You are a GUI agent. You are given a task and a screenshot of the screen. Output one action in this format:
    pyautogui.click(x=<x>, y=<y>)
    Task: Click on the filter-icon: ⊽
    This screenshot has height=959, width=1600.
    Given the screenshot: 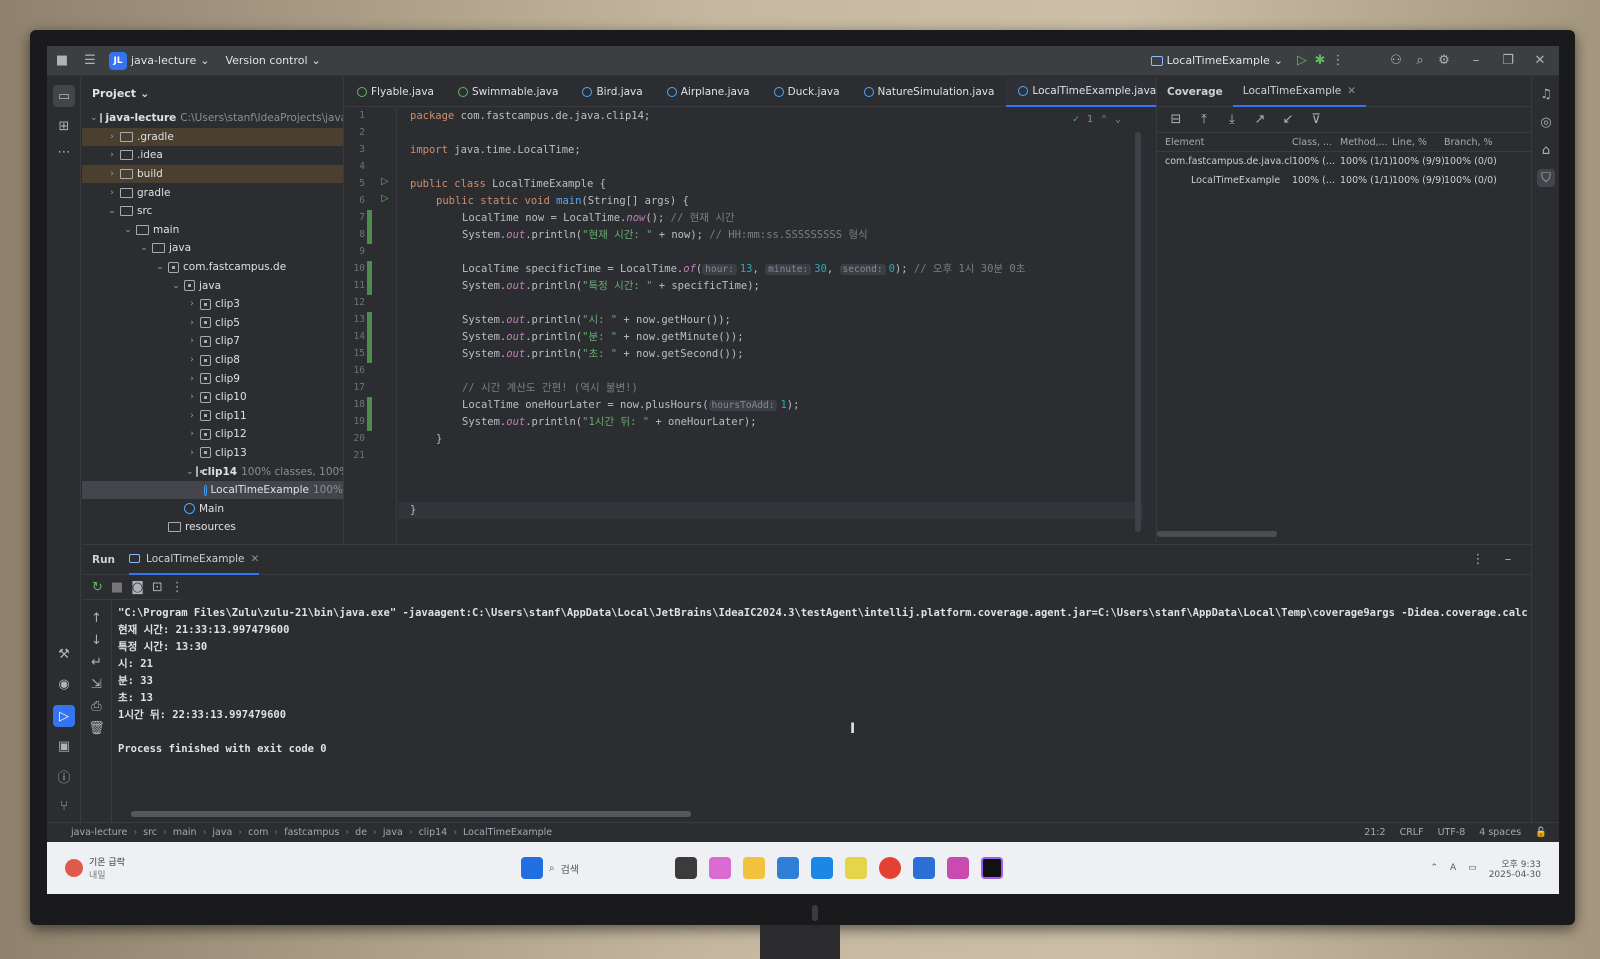 What is the action you would take?
    pyautogui.click(x=1316, y=120)
    